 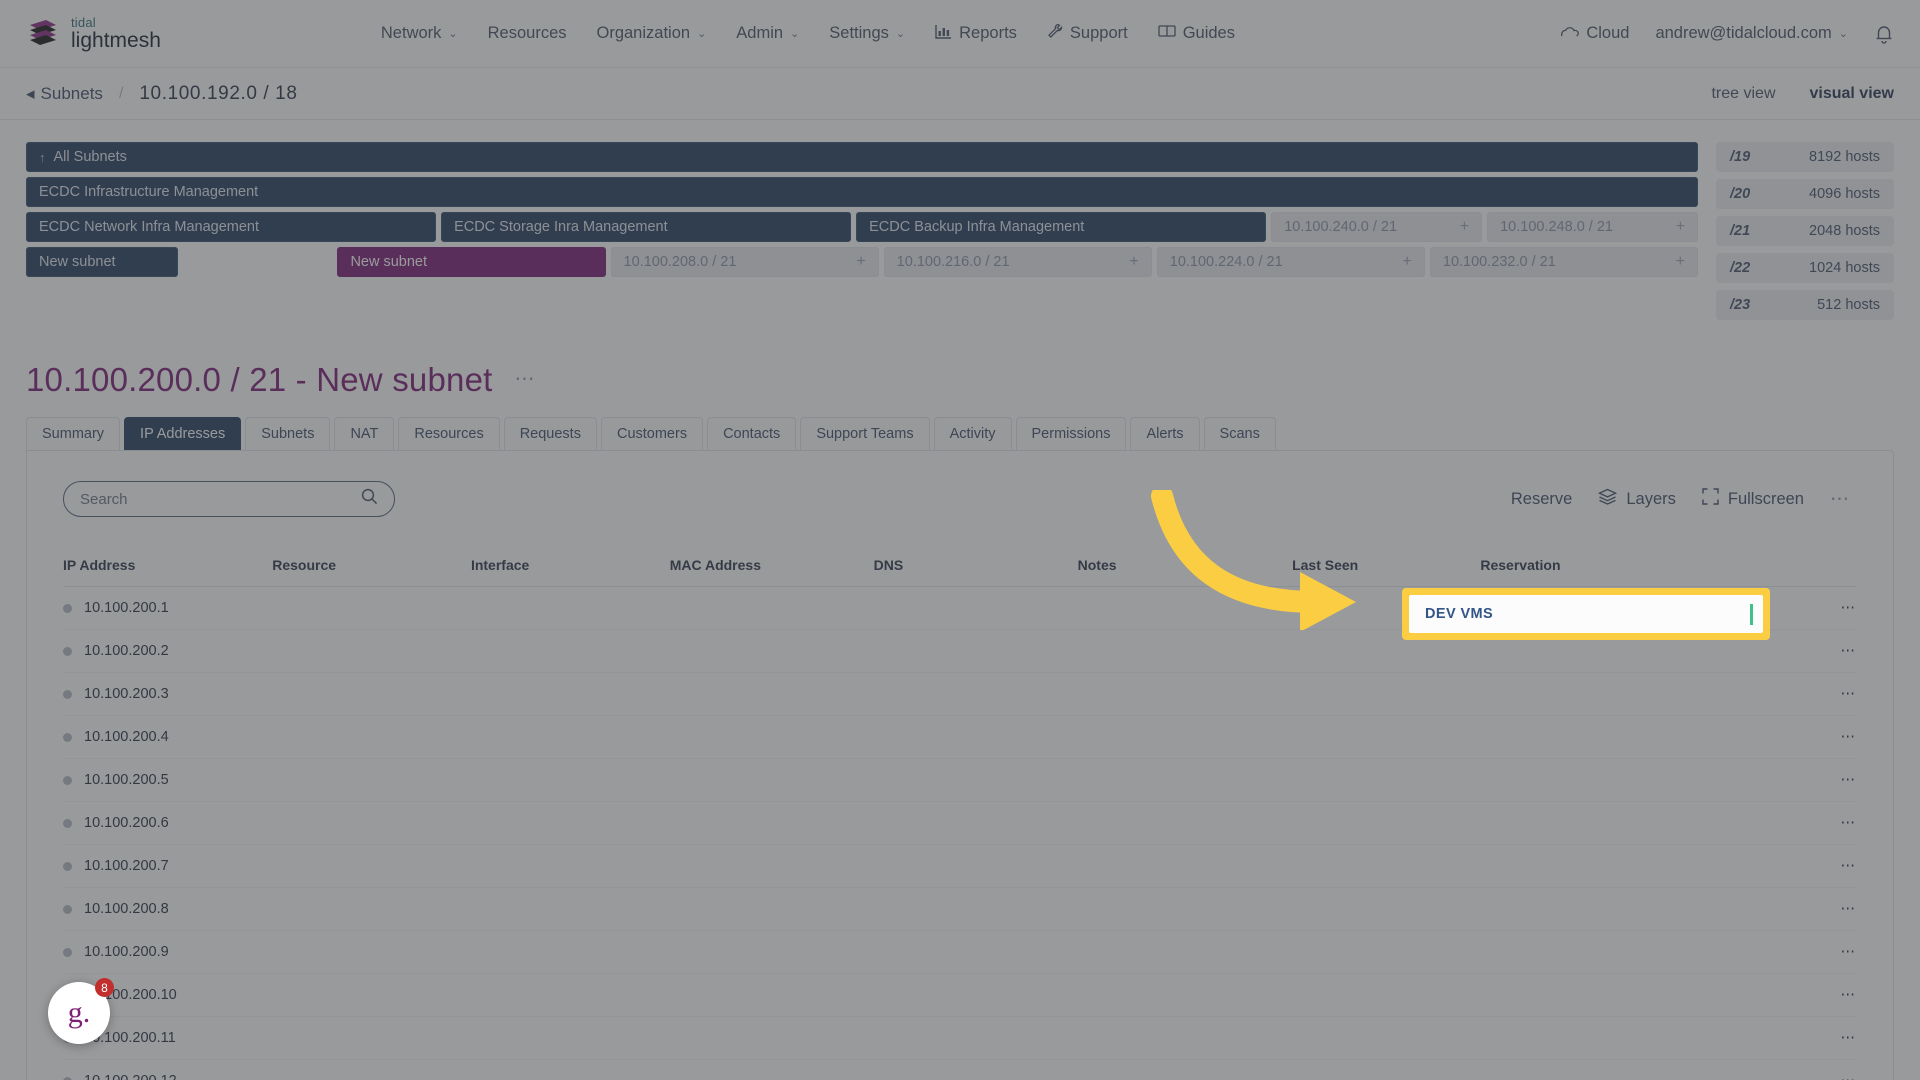 What do you see at coordinates (449, 433) in the screenshot?
I see `tab-resources: Resources` at bounding box center [449, 433].